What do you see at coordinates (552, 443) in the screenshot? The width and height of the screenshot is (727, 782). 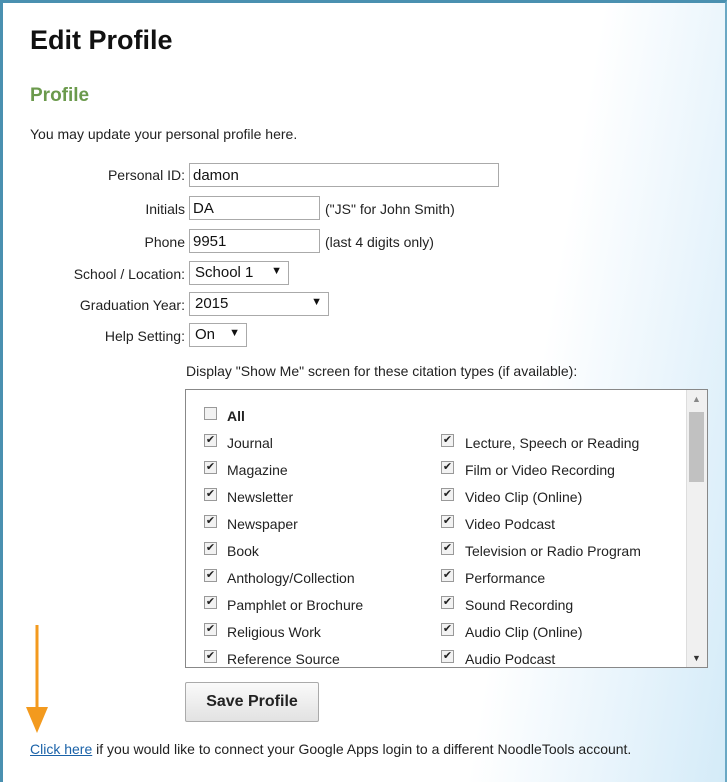 I see `citation-label: Lecture, Speech or Reading` at bounding box center [552, 443].